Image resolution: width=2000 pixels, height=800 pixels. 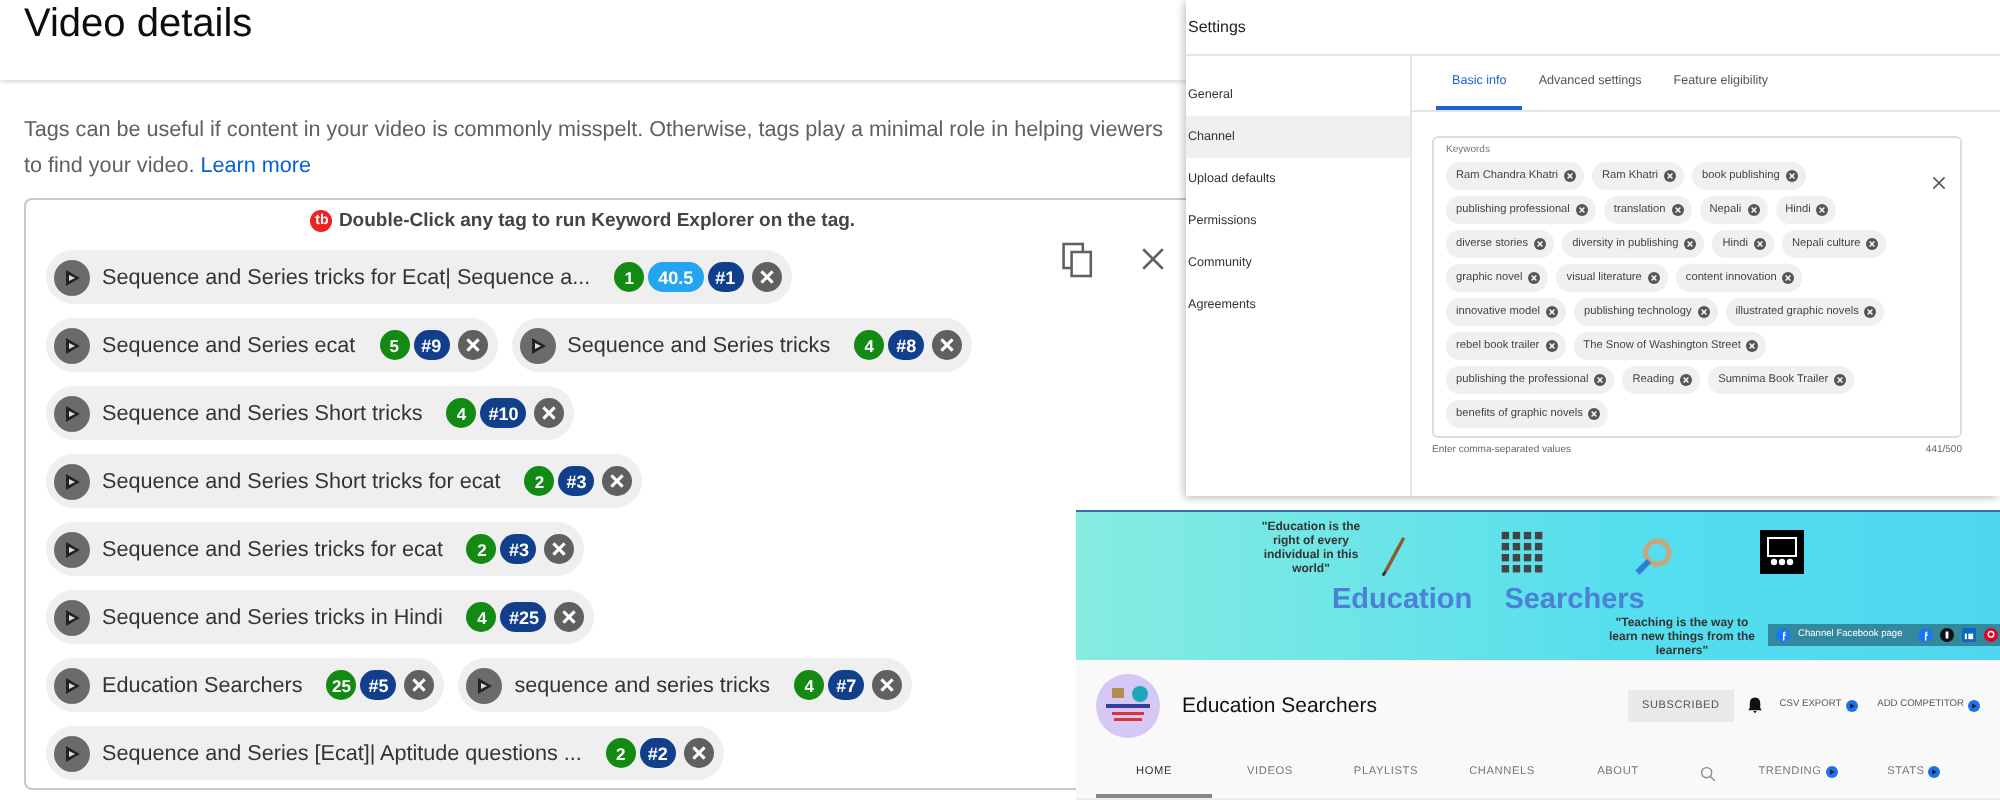 I want to click on tag-chip: Sequence and Series tricks for ecat 2 #3, so click(x=315, y=549).